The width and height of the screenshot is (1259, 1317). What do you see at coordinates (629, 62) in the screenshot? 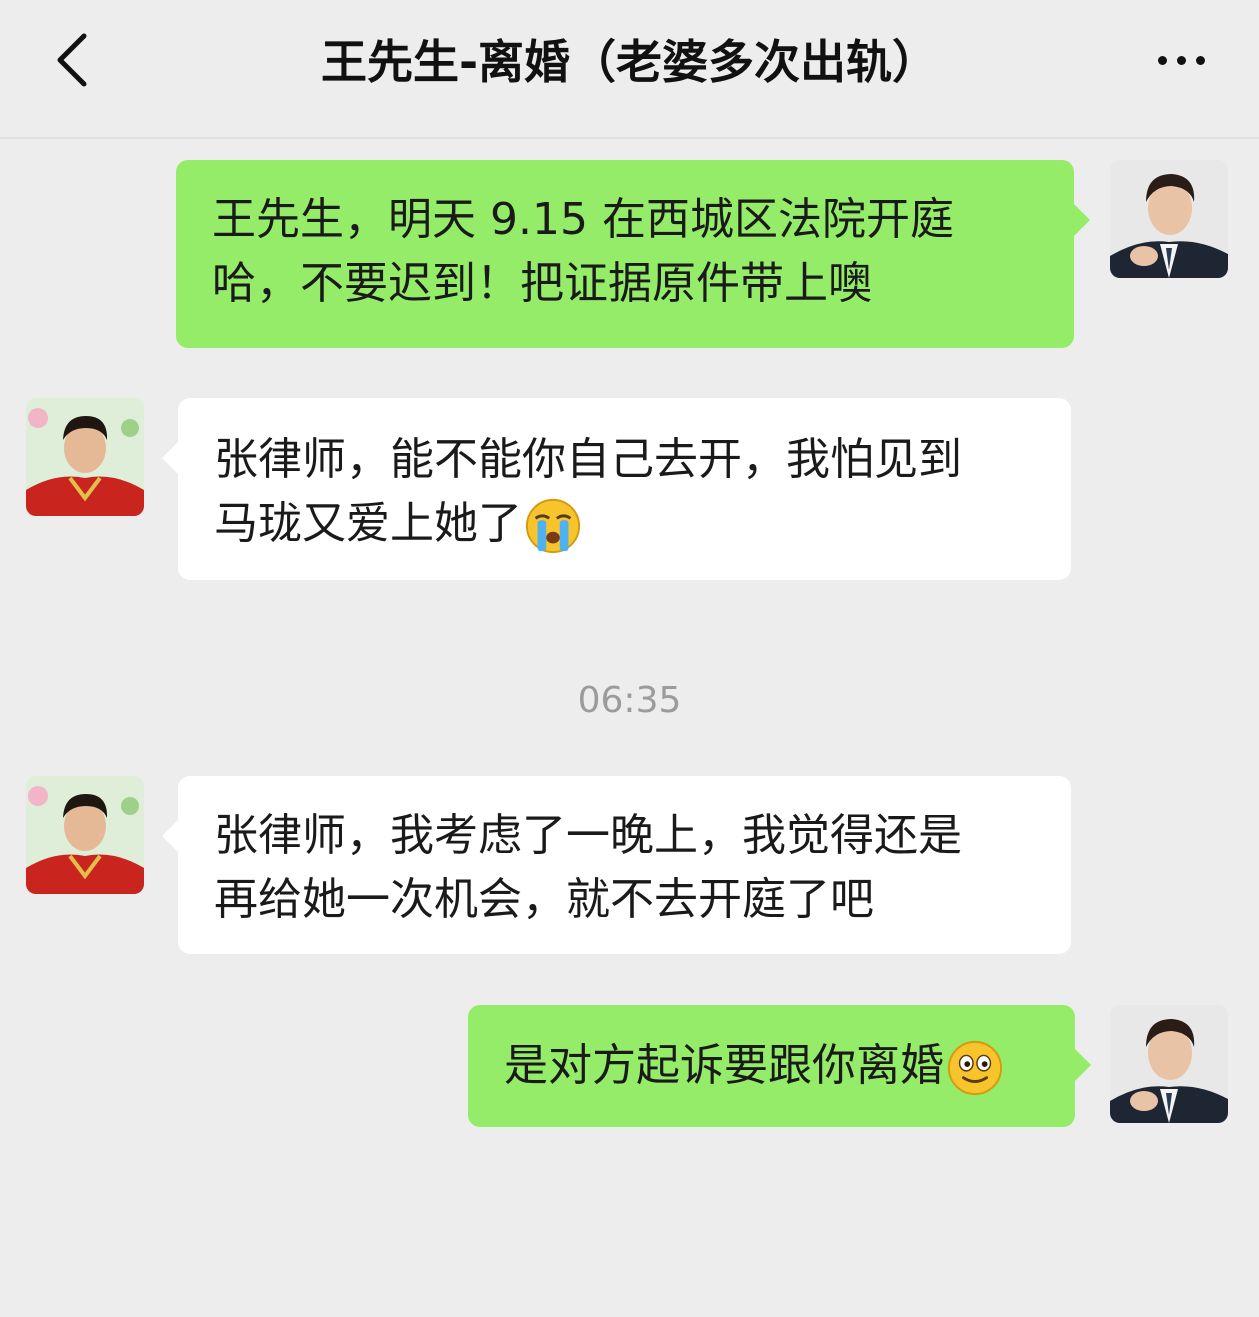
I see `chat-title: 王先生-离婚（老婆多次出轨）` at bounding box center [629, 62].